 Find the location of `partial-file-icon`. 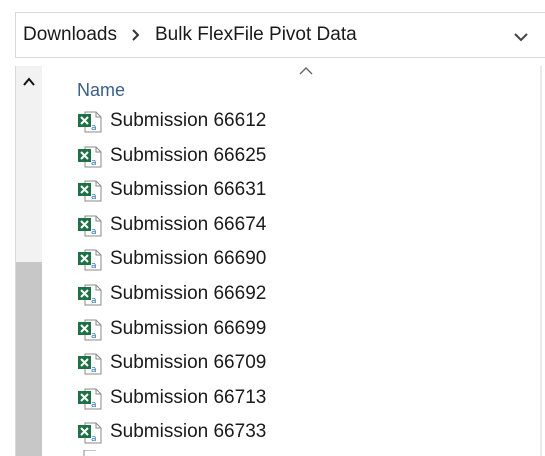

partial-file-icon is located at coordinates (89, 453).